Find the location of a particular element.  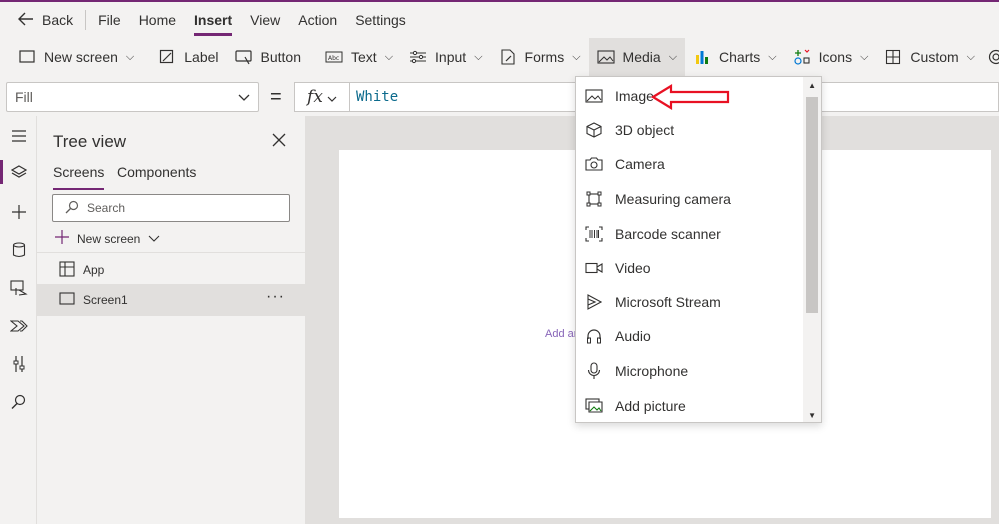

menu-item-3d-object: 3D object is located at coordinates (690, 130).